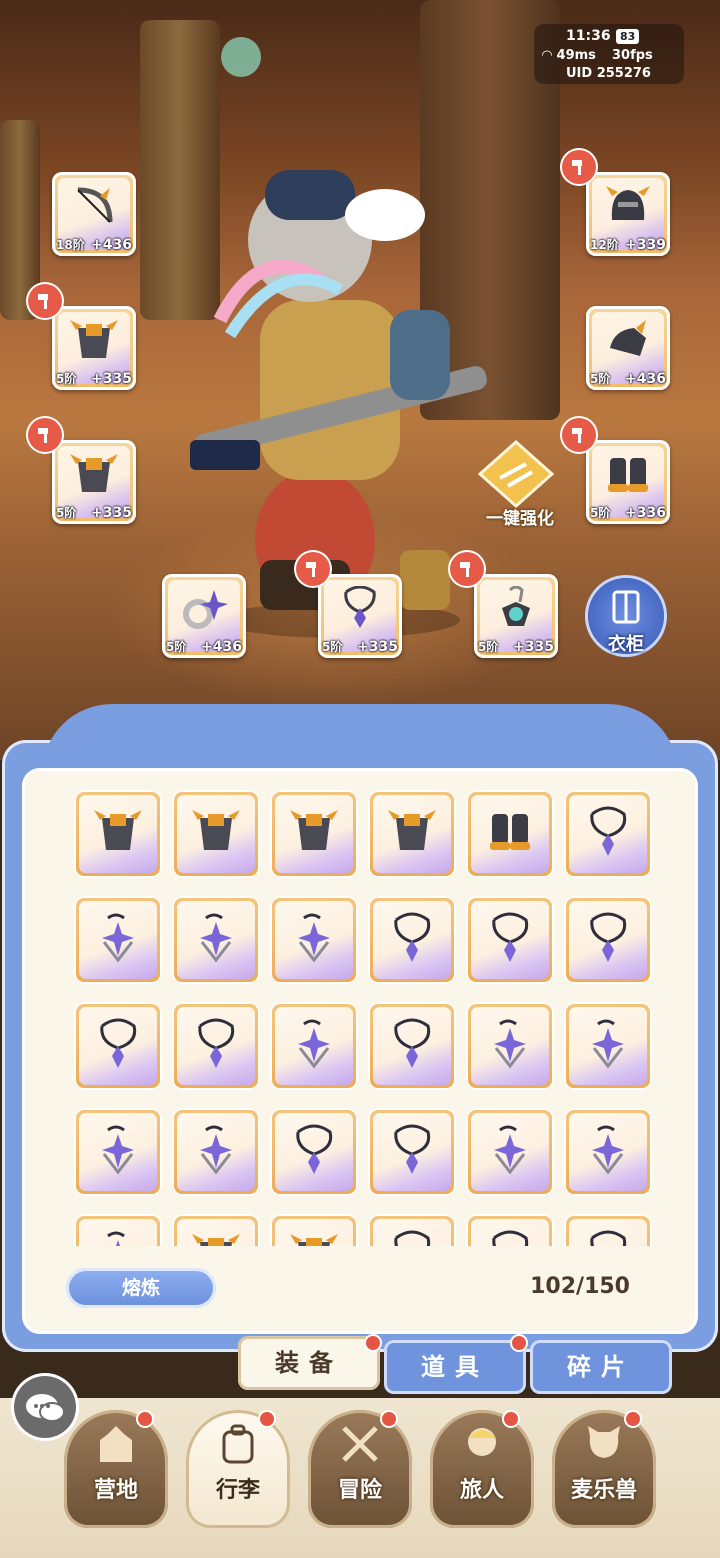  Describe the element at coordinates (94, 214) in the screenshot. I see `equip-slot-bow: 18阶 +436` at that location.